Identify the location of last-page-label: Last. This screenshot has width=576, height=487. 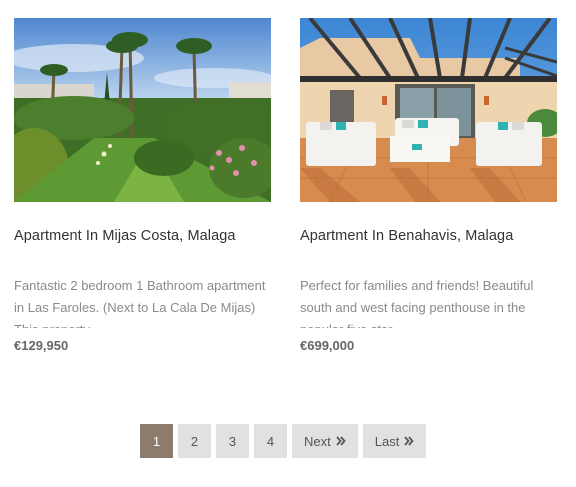
(387, 441).